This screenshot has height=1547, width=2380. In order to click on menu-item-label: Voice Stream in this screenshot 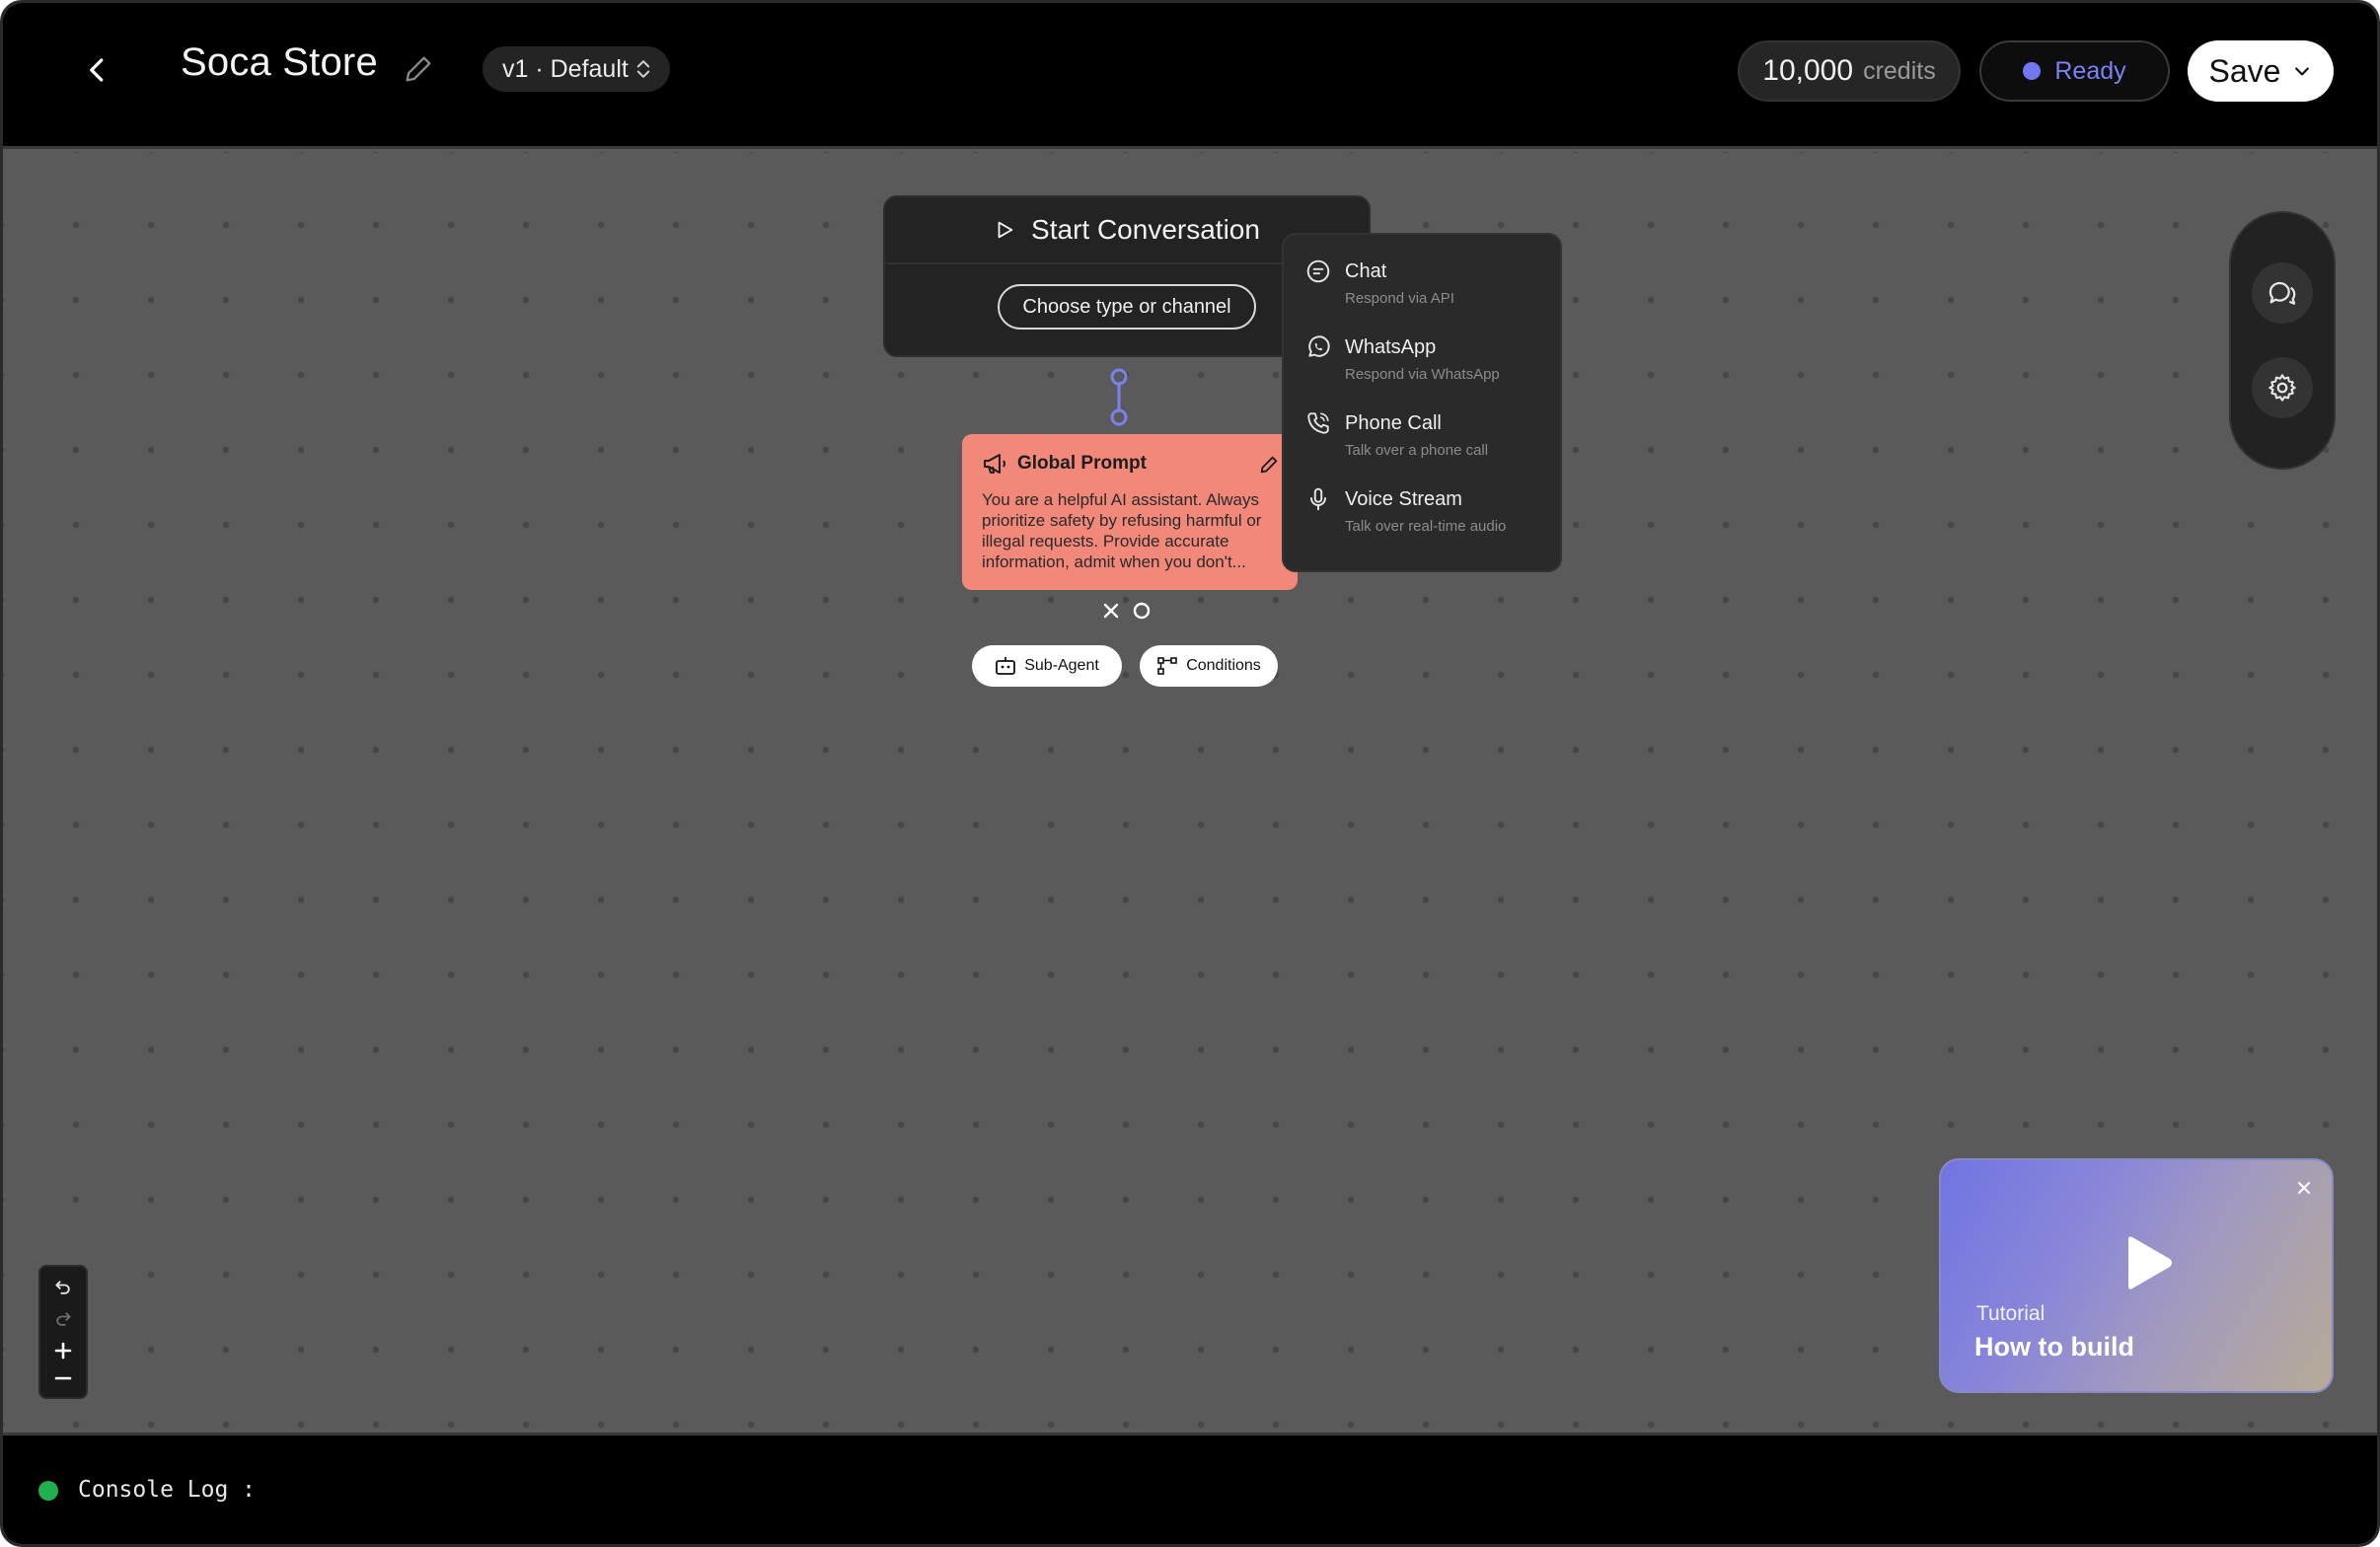, I will do `click(1403, 499)`.